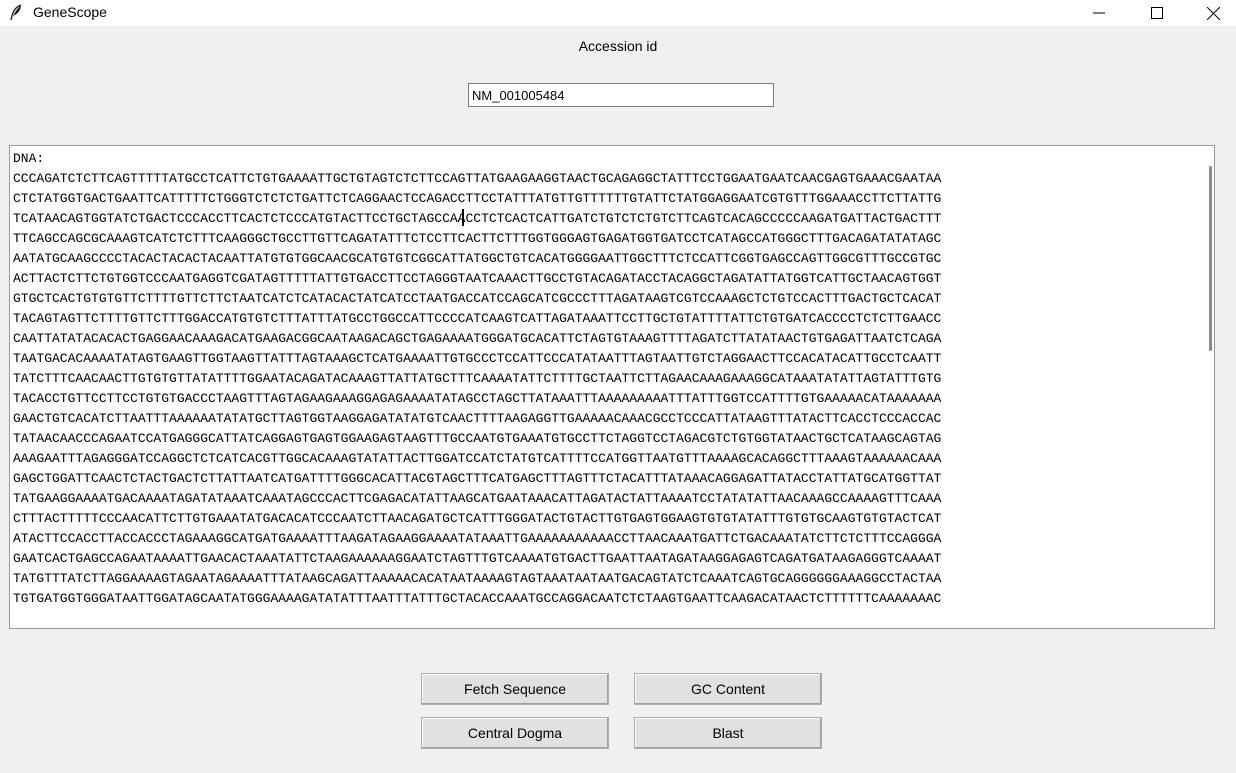 This screenshot has width=1236, height=773. I want to click on scroll-thumb, so click(1210, 258).